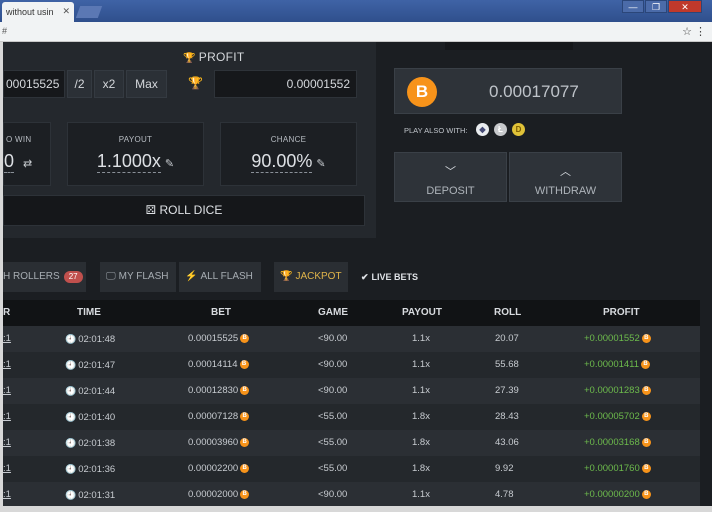  I want to click on tab-my-flash-label: MY FLASH, so click(143, 276).